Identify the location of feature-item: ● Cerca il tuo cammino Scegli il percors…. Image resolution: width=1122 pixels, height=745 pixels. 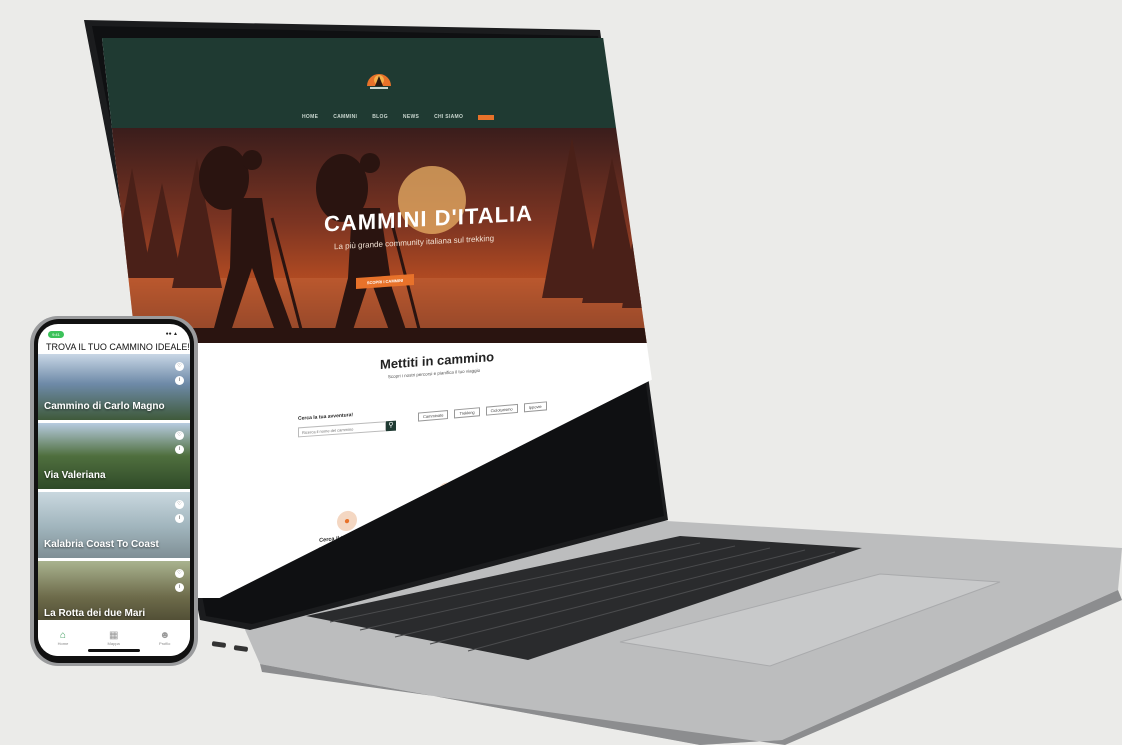
(347, 529).